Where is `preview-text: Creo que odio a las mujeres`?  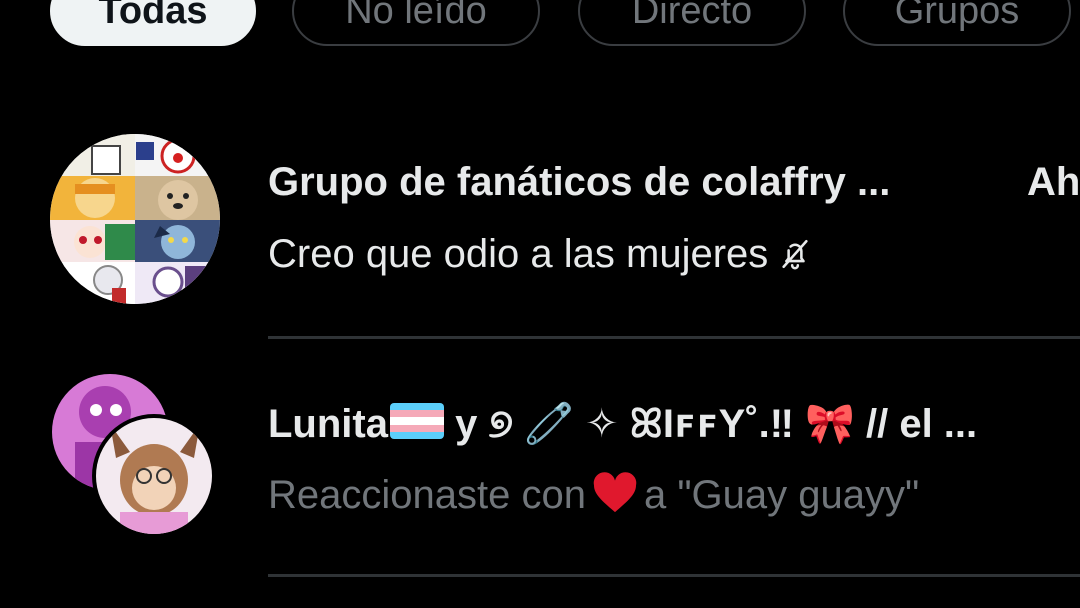 preview-text: Creo que odio a las mujeres is located at coordinates (518, 254).